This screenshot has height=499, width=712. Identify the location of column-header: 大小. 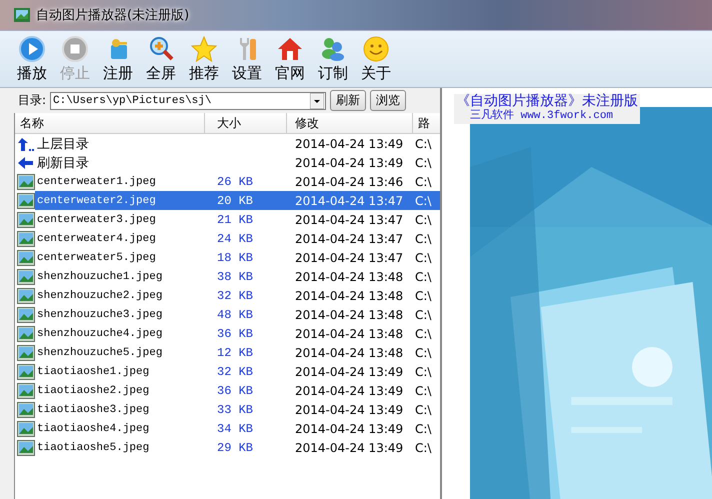
(246, 123).